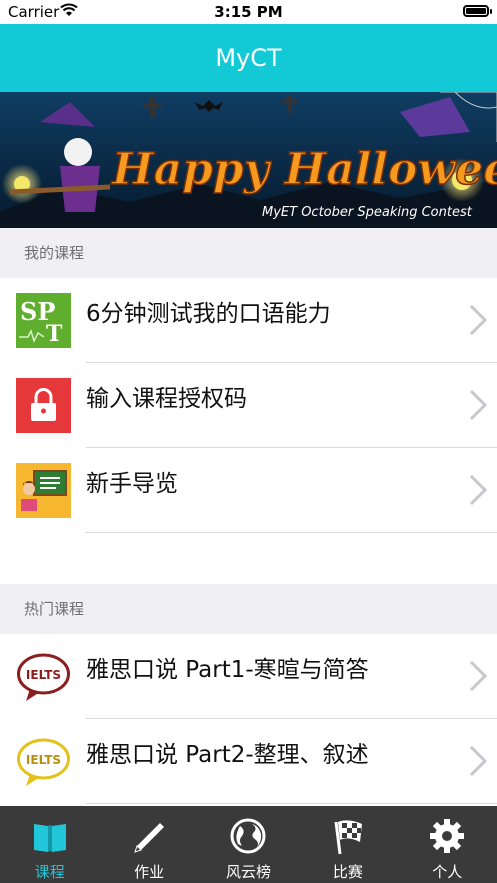 Image resolution: width=497 pixels, height=883 pixels. I want to click on tab-courses: 课程, so click(49, 844).